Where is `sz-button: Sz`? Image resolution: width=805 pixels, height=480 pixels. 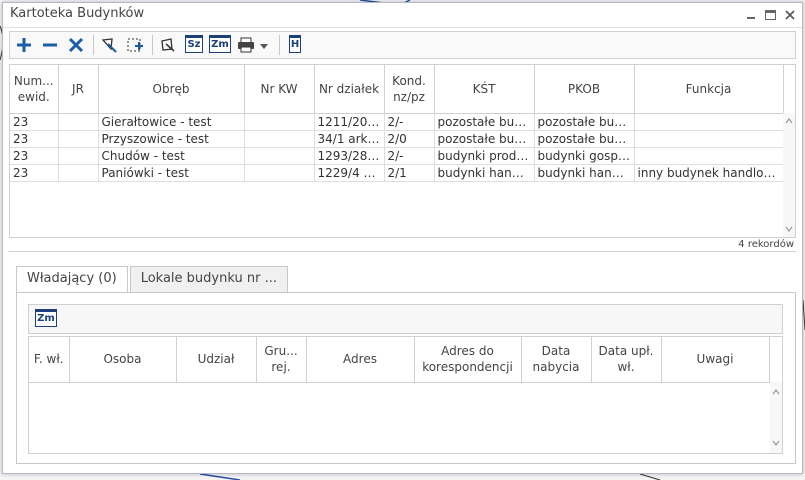
sz-button: Sz is located at coordinates (194, 45).